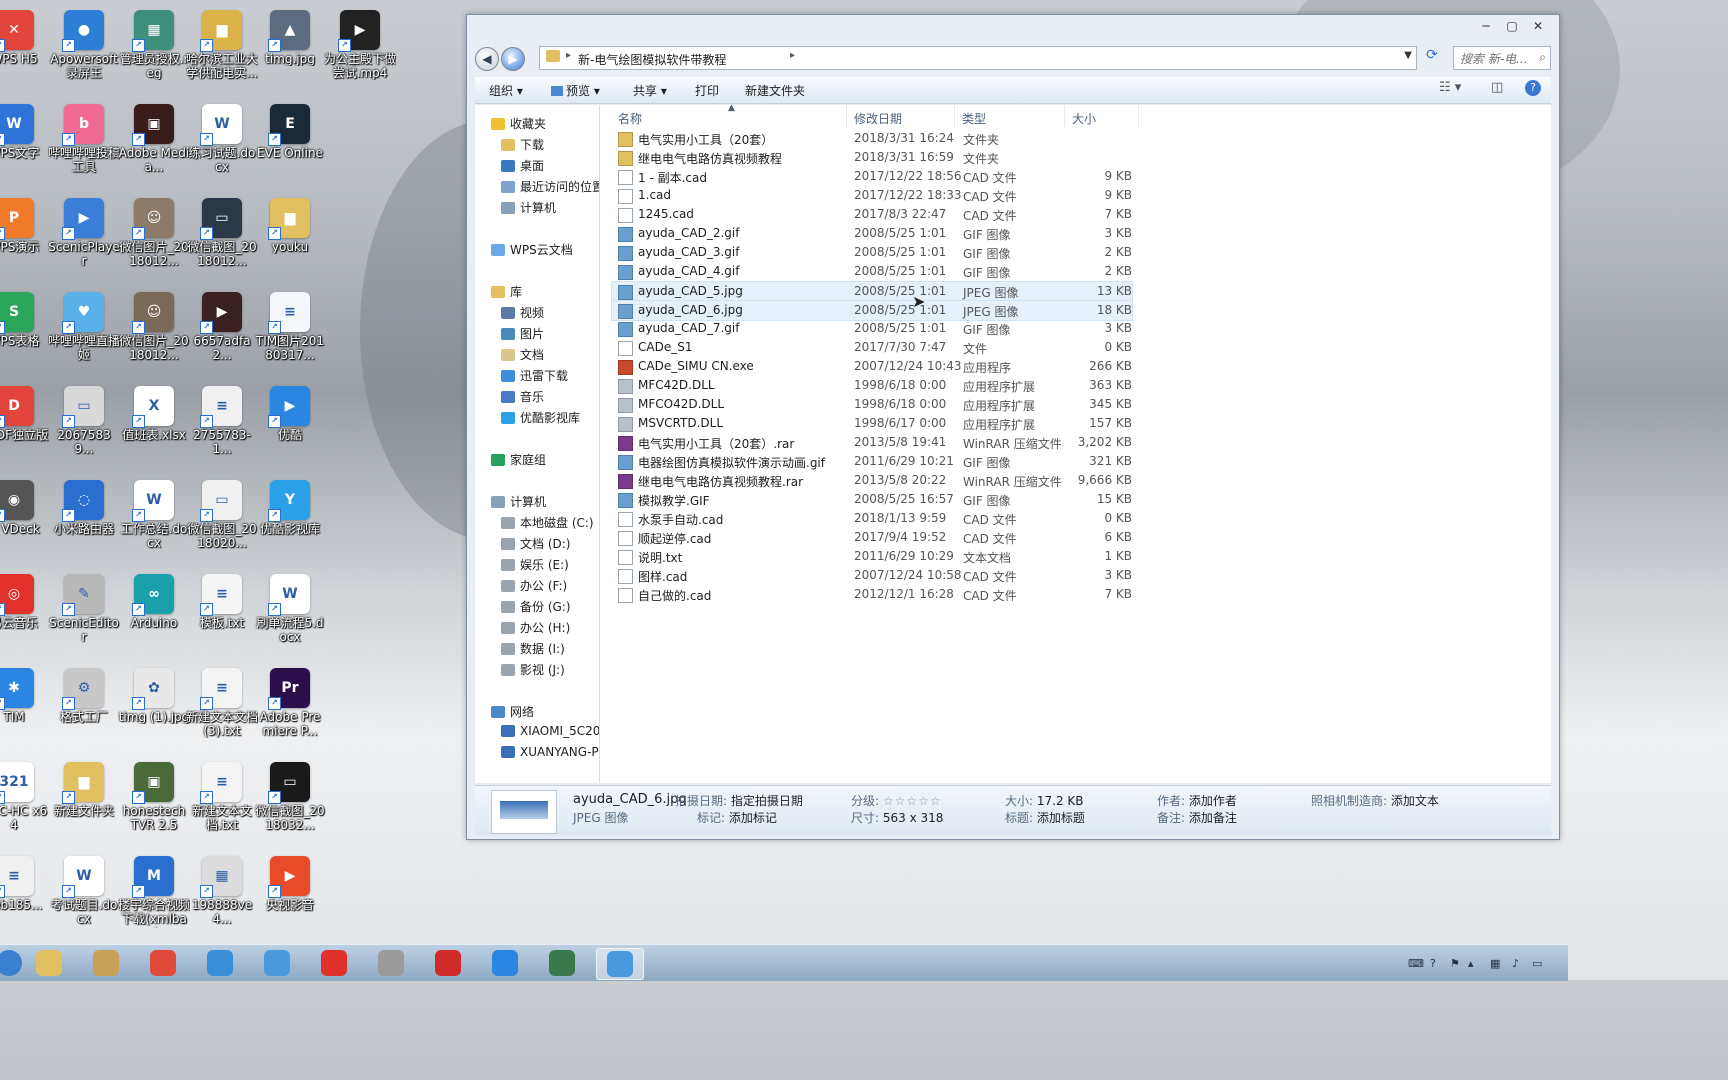 The image size is (1728, 1080). Describe the element at coordinates (154, 50) in the screenshot. I see `desktop-icon: ▦ ↗ 管理员授权.reg` at that location.